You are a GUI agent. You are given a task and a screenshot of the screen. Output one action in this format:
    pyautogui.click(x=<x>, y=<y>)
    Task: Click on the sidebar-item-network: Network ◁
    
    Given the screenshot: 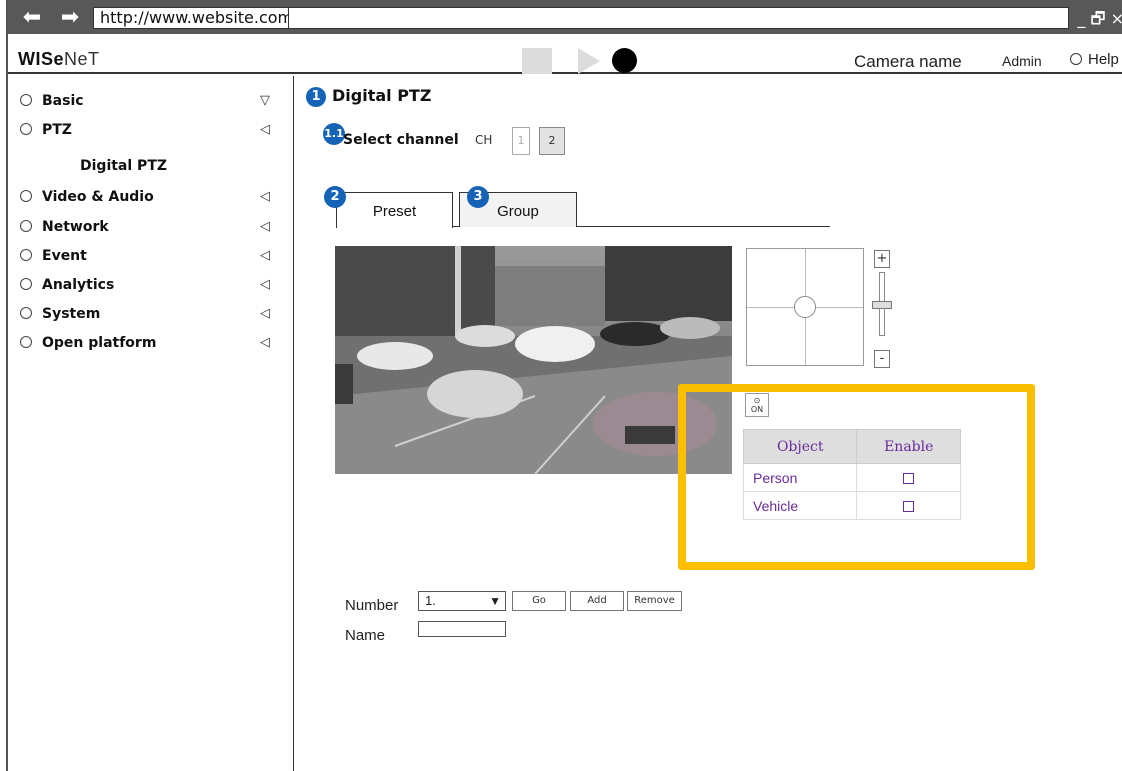 What is the action you would take?
    pyautogui.click(x=150, y=230)
    